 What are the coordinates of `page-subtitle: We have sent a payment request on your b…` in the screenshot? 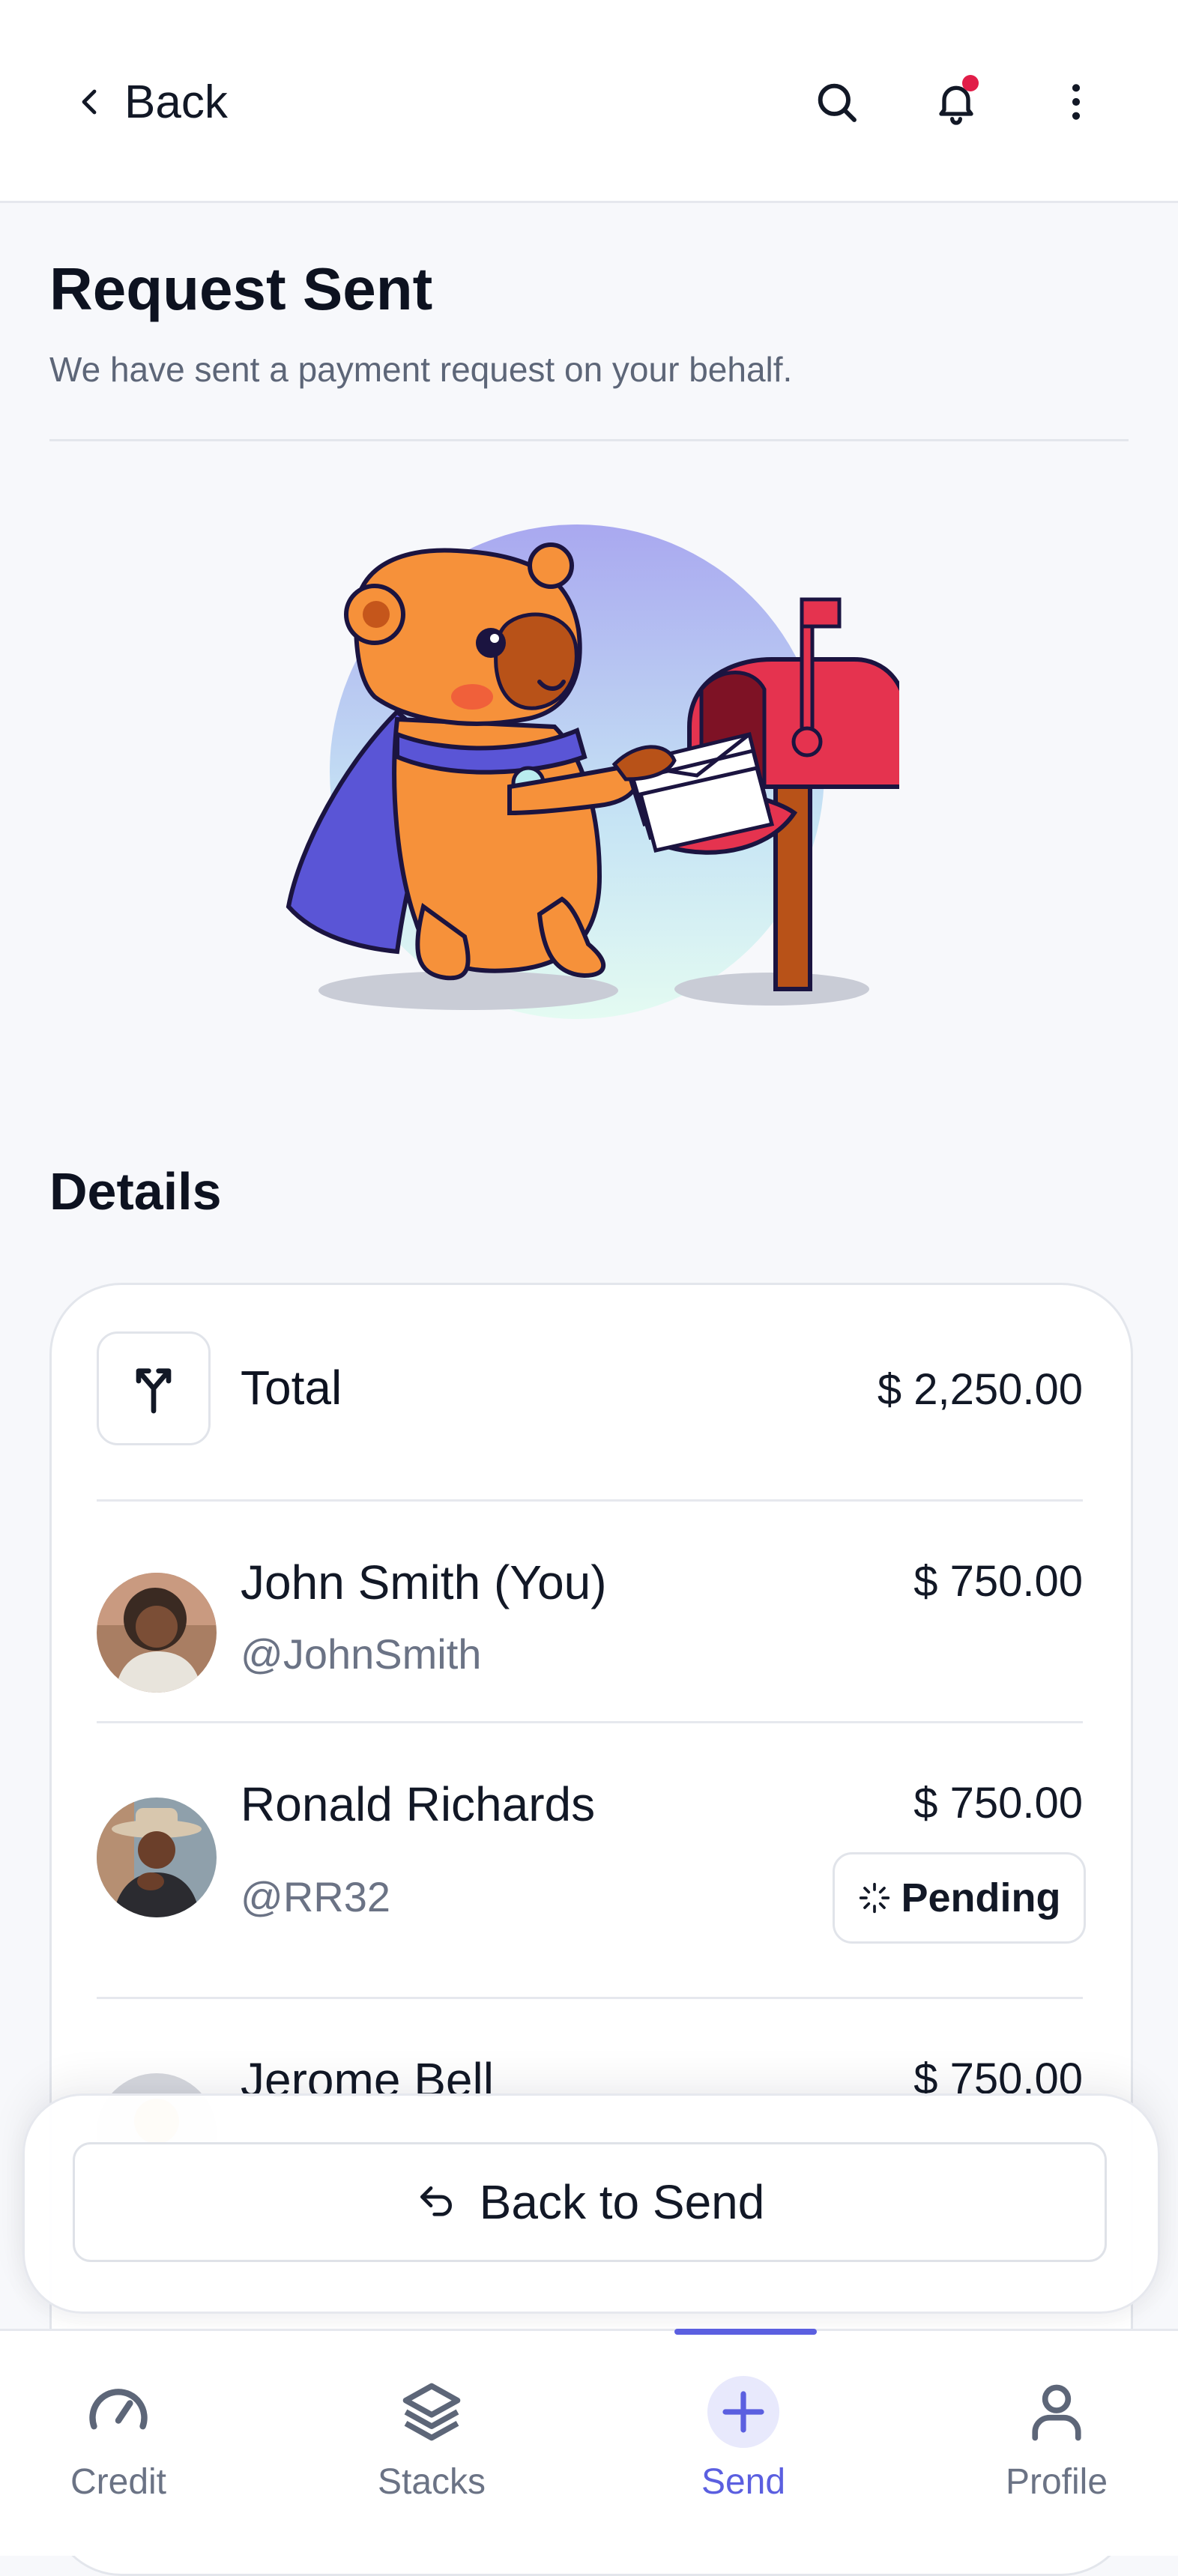 It's located at (421, 369).